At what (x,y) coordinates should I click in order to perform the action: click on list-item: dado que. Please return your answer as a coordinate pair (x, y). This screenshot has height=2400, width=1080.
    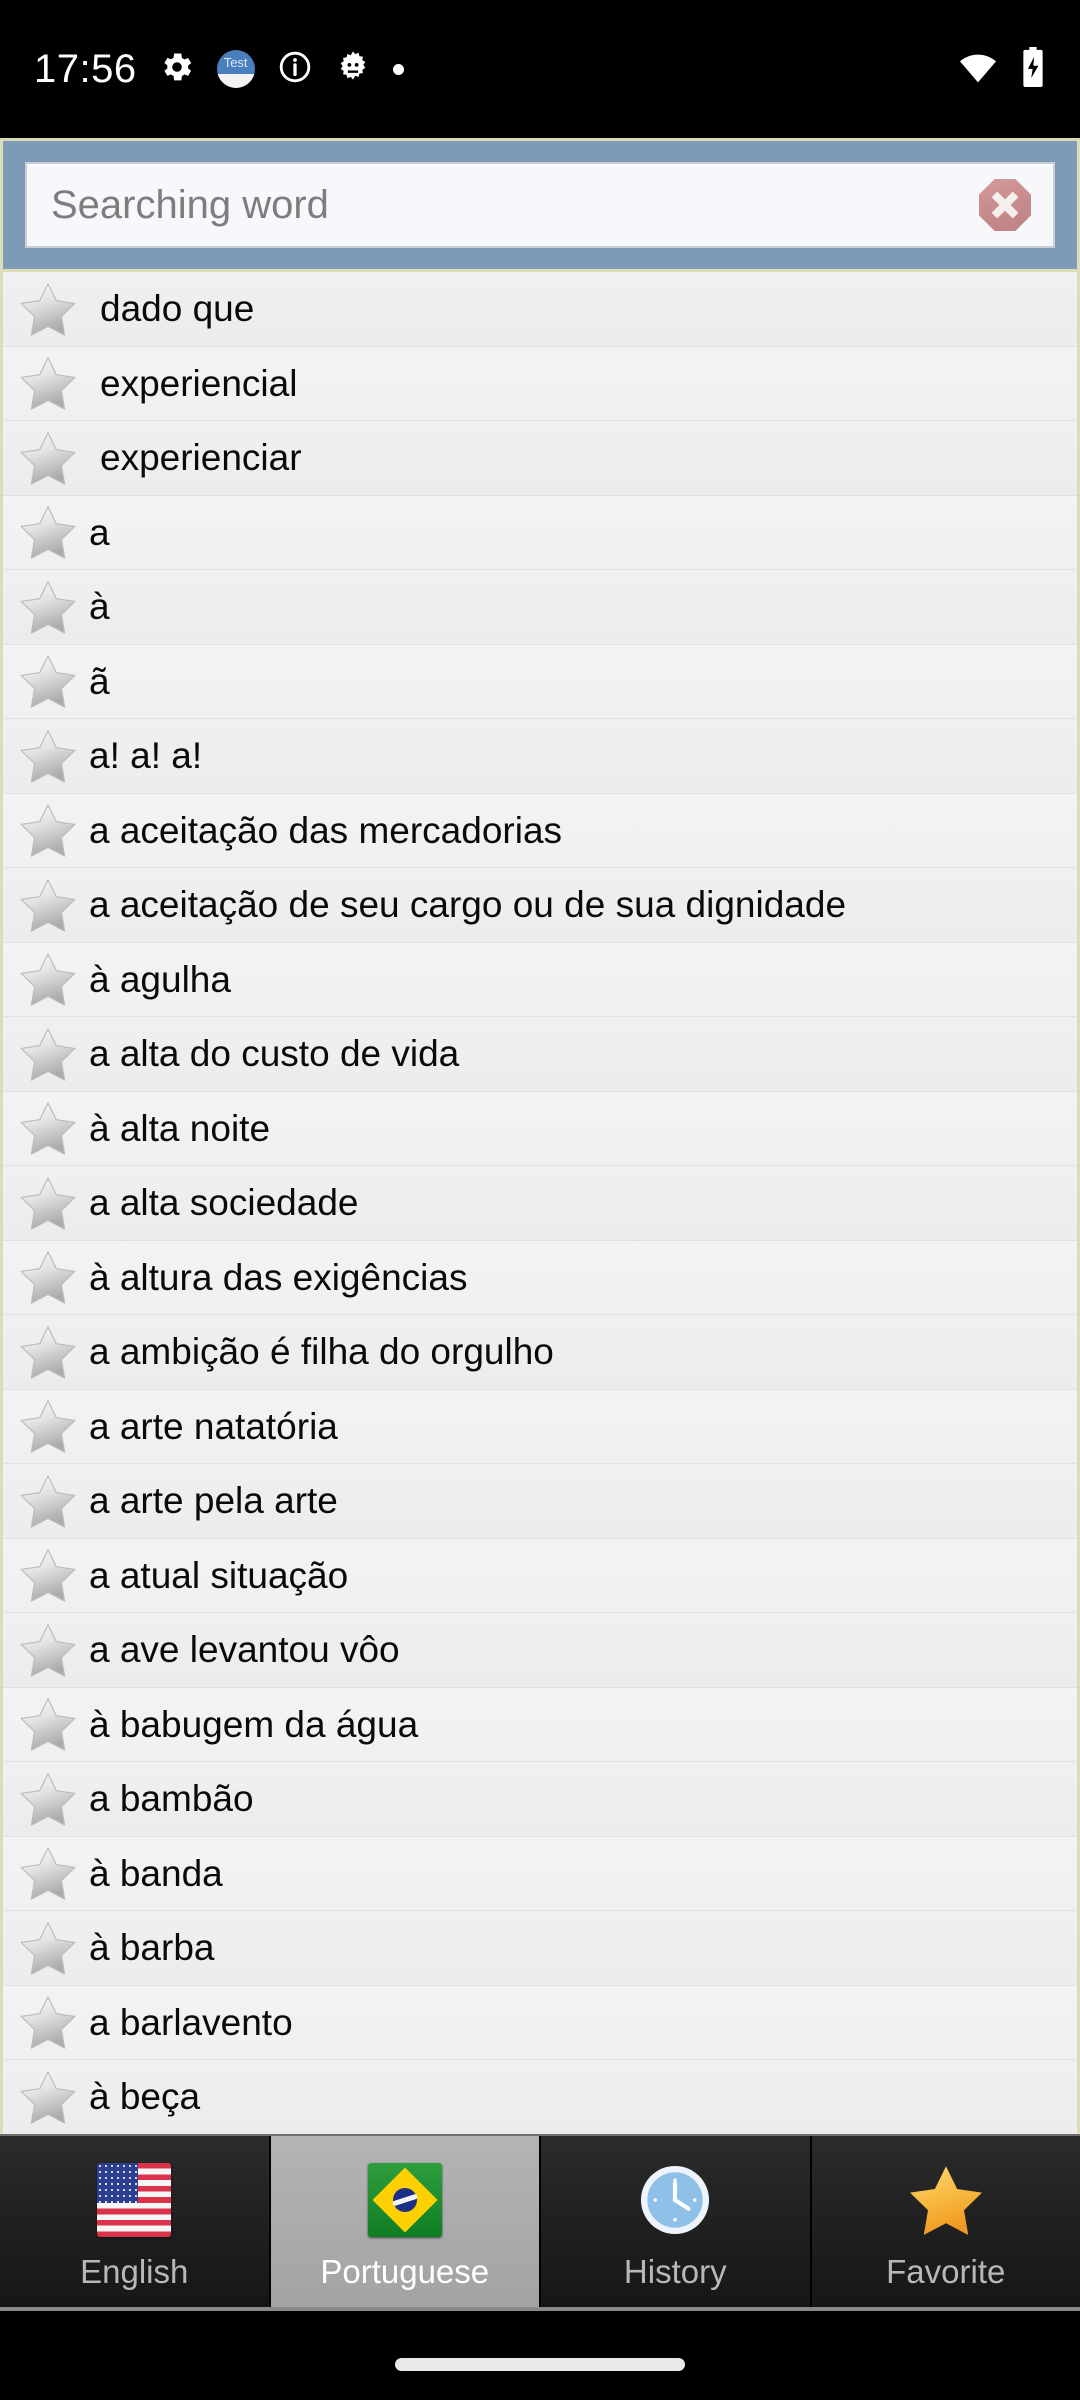
    Looking at the image, I should click on (540, 309).